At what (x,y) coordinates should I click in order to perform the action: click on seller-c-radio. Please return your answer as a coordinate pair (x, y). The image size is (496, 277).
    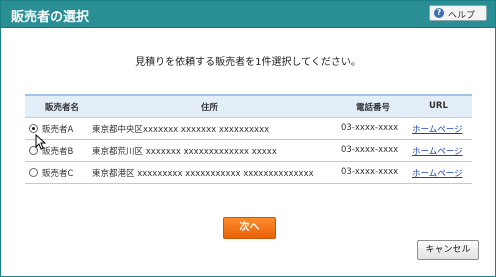
    Looking at the image, I should click on (33, 172).